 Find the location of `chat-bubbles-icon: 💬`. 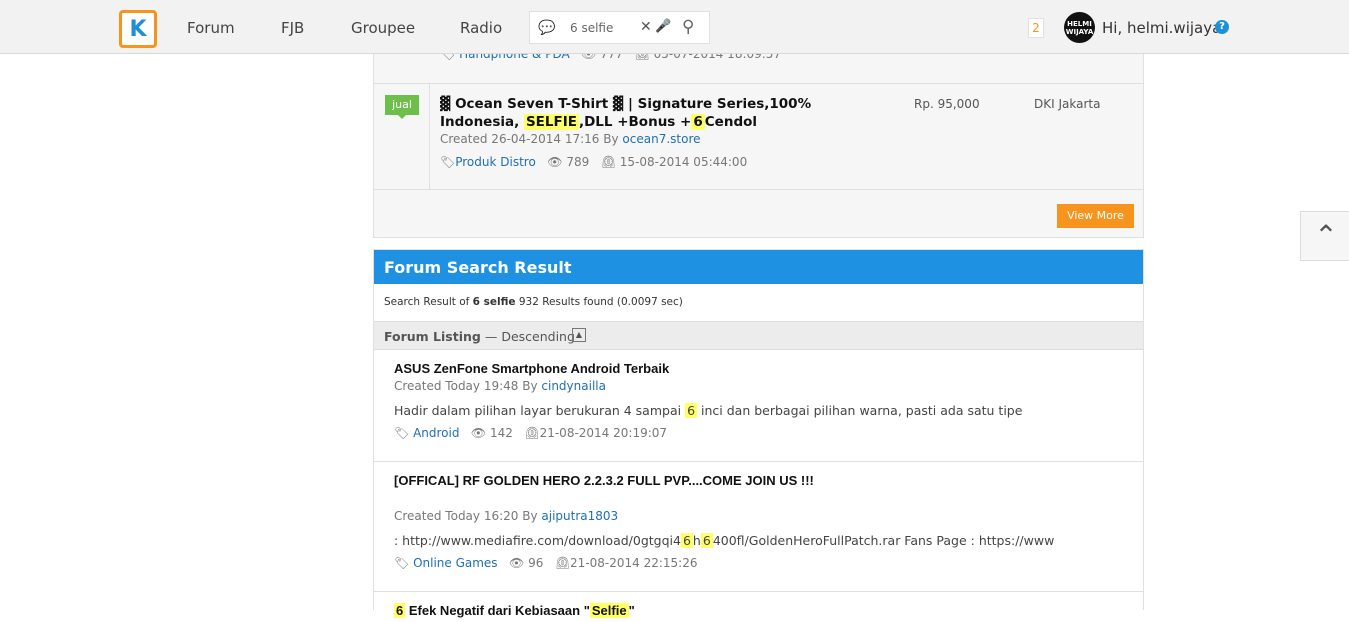

chat-bubbles-icon: 💬 is located at coordinates (546, 28).